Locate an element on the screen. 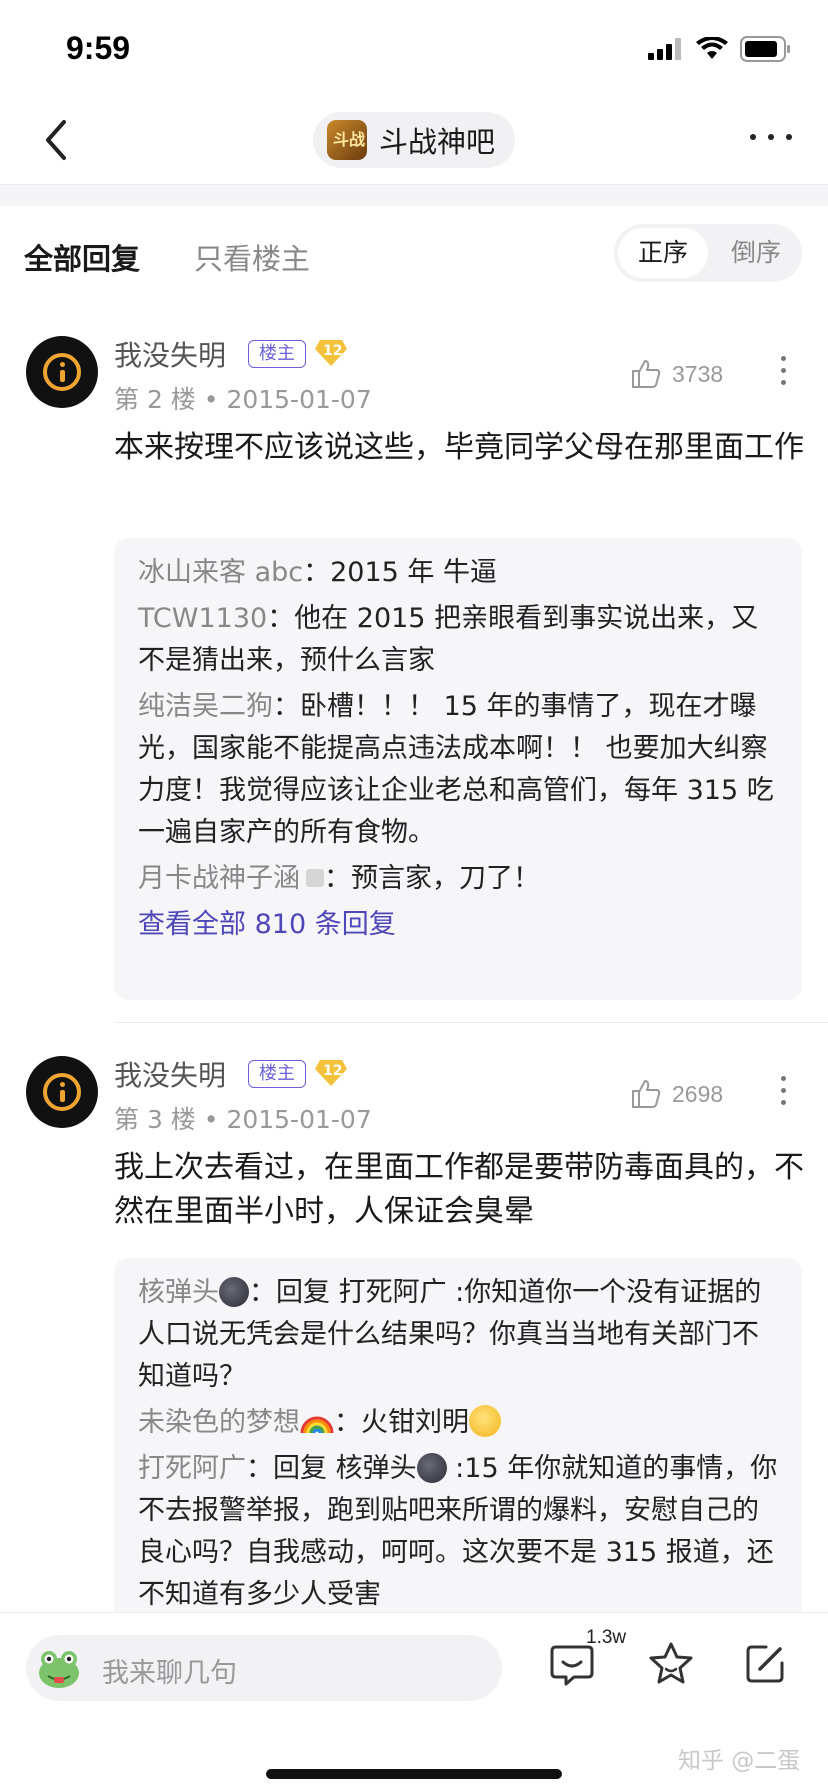  reply-text: 火钳刘明 is located at coordinates (415, 1422).